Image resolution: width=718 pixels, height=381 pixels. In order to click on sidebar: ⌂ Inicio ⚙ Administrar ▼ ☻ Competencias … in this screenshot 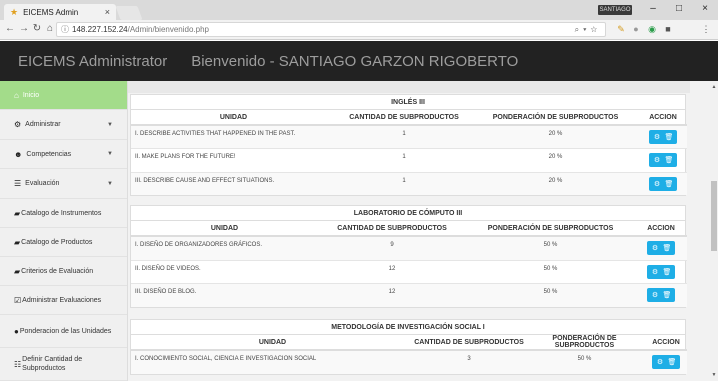, I will do `click(64, 231)`.